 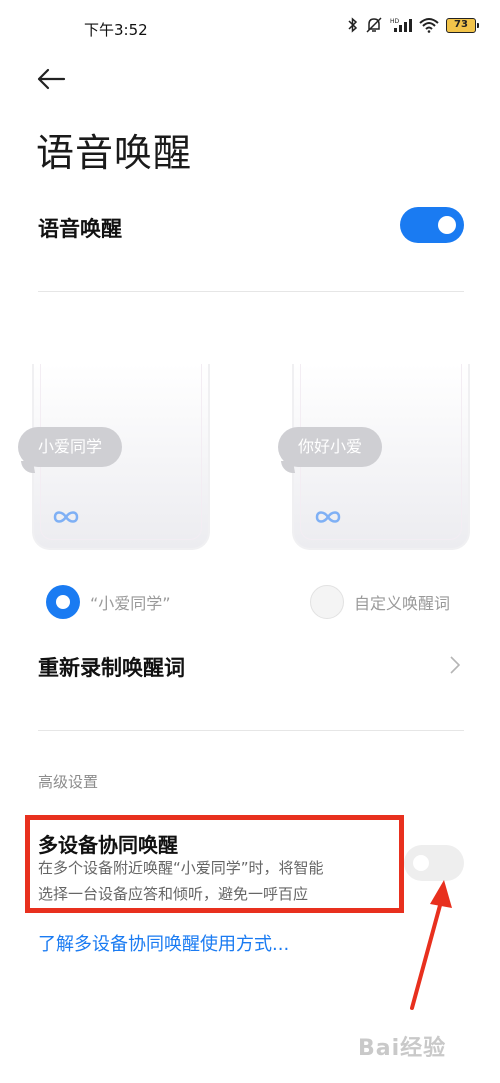 What do you see at coordinates (250, 29) in the screenshot?
I see `status-bar: 下午3:52 HD 73` at bounding box center [250, 29].